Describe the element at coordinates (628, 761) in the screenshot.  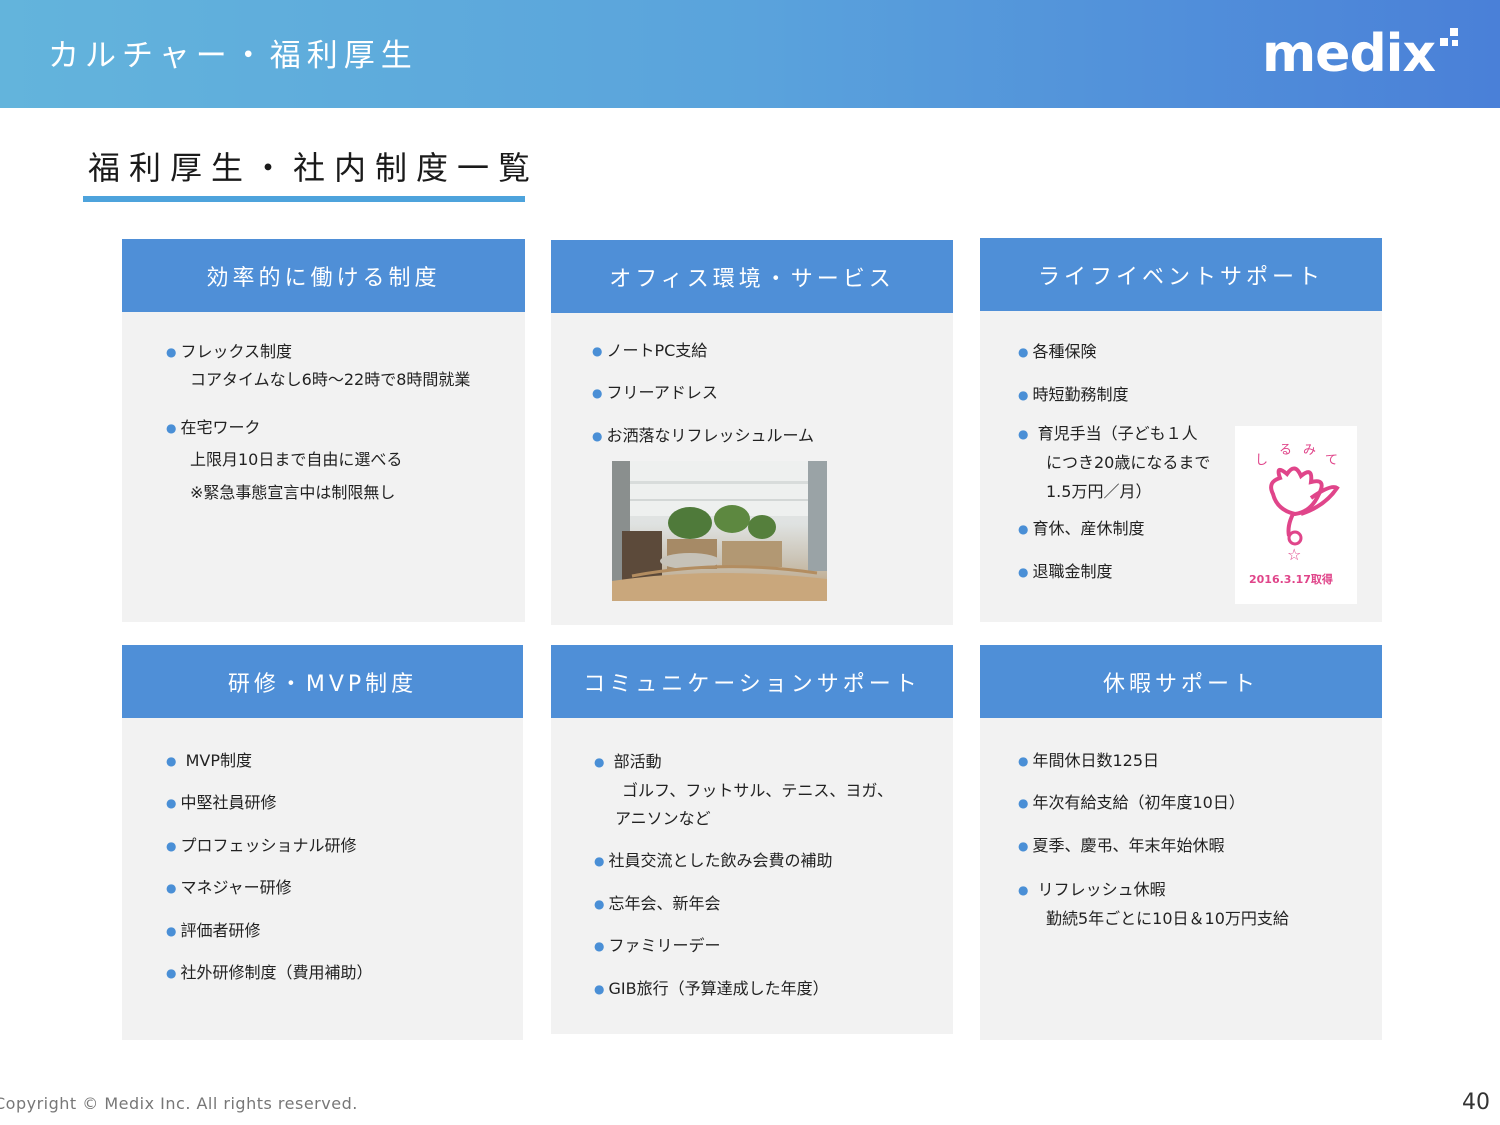
I see `list-item: ● 部活動` at that location.